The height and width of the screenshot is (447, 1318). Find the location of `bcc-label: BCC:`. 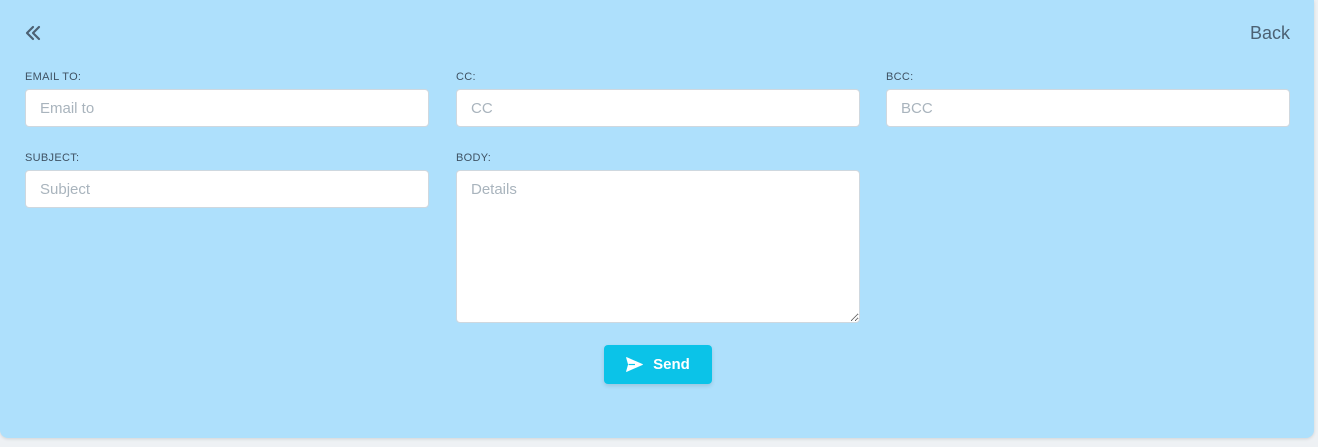

bcc-label: BCC: is located at coordinates (900, 77).